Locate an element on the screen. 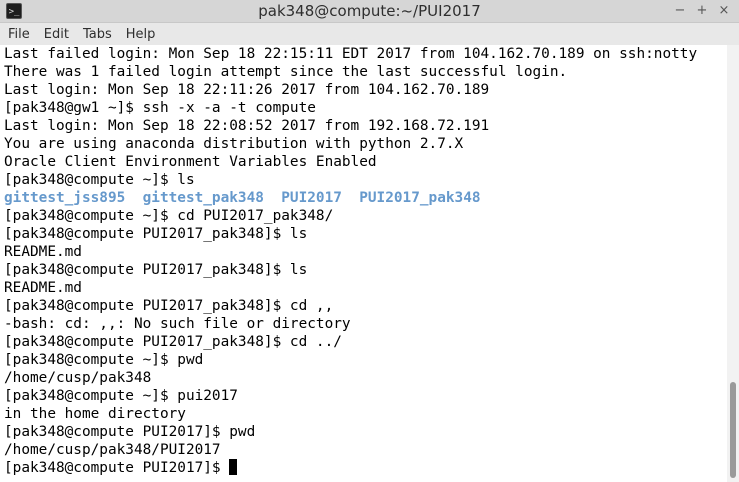 This screenshot has height=482, width=739. dir-entry: PUI2017 is located at coordinates (311, 198).